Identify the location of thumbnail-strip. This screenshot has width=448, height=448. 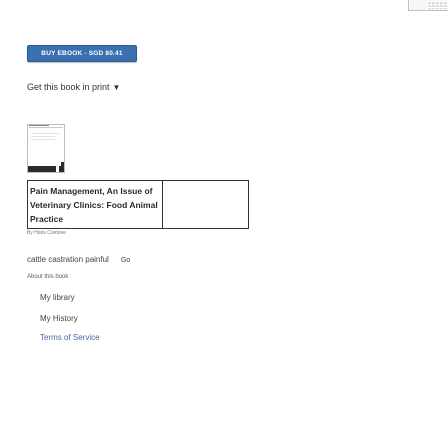
(428, 5).